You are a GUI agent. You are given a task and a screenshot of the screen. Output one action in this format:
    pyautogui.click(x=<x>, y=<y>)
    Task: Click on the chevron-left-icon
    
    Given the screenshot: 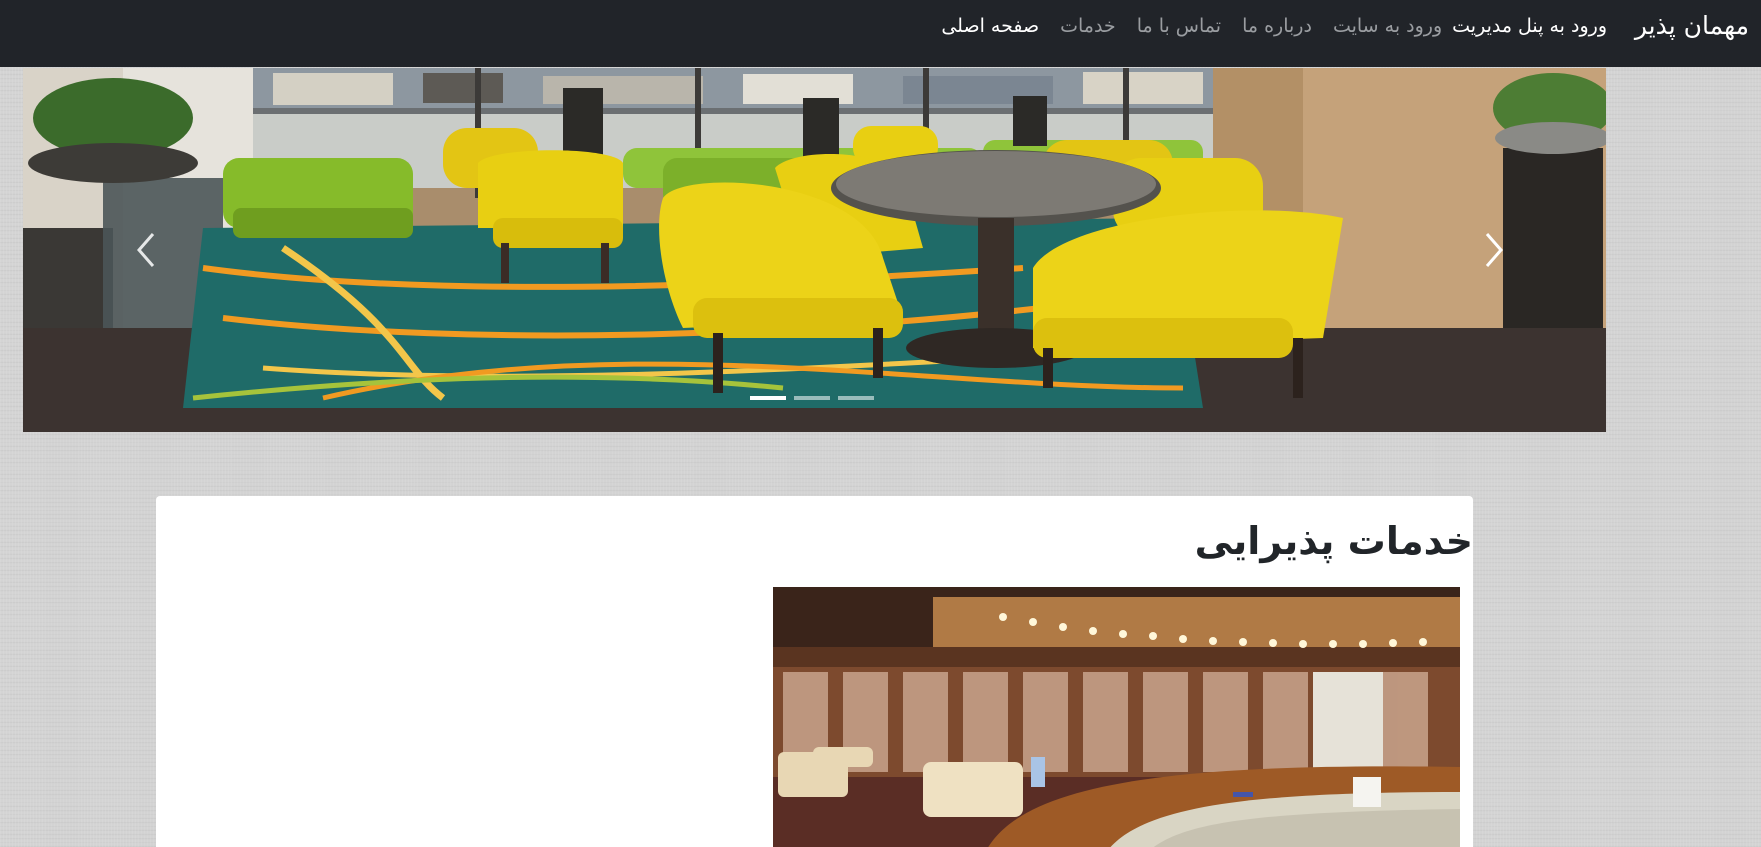 What is the action you would take?
    pyautogui.click(x=148, y=250)
    